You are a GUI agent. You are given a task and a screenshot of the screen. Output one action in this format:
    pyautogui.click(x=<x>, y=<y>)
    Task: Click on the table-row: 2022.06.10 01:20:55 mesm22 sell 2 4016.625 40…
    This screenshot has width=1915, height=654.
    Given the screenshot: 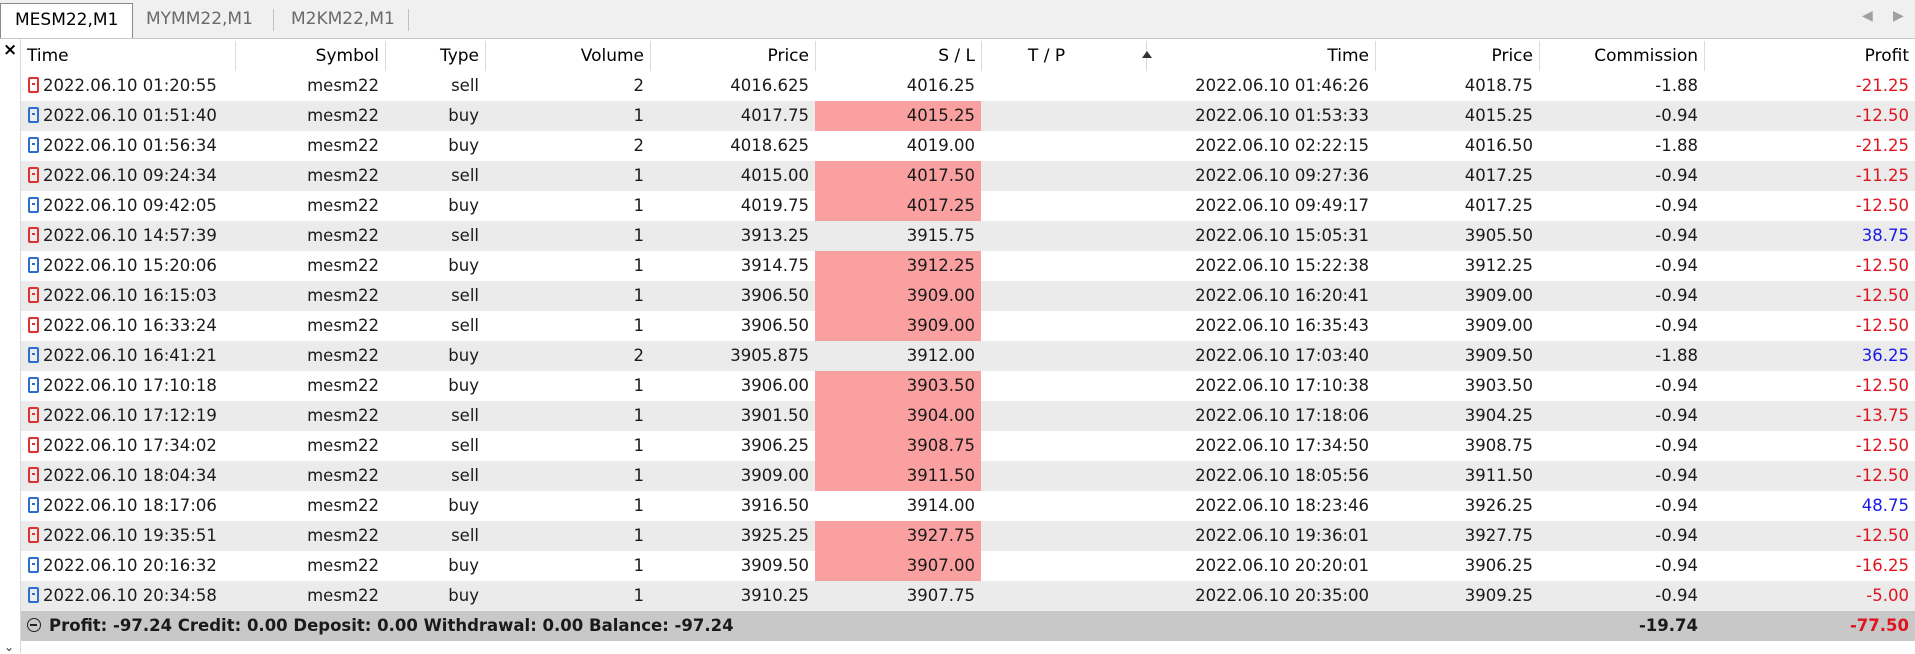 What is the action you would take?
    pyautogui.click(x=968, y=86)
    